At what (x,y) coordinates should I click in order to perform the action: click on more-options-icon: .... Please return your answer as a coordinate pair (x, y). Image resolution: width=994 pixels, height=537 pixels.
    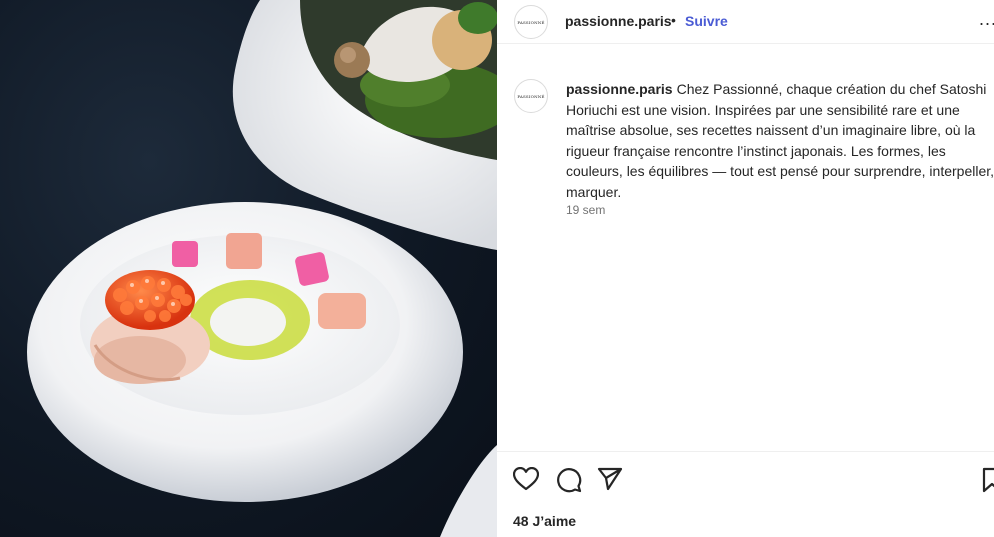
    Looking at the image, I should click on (986, 19).